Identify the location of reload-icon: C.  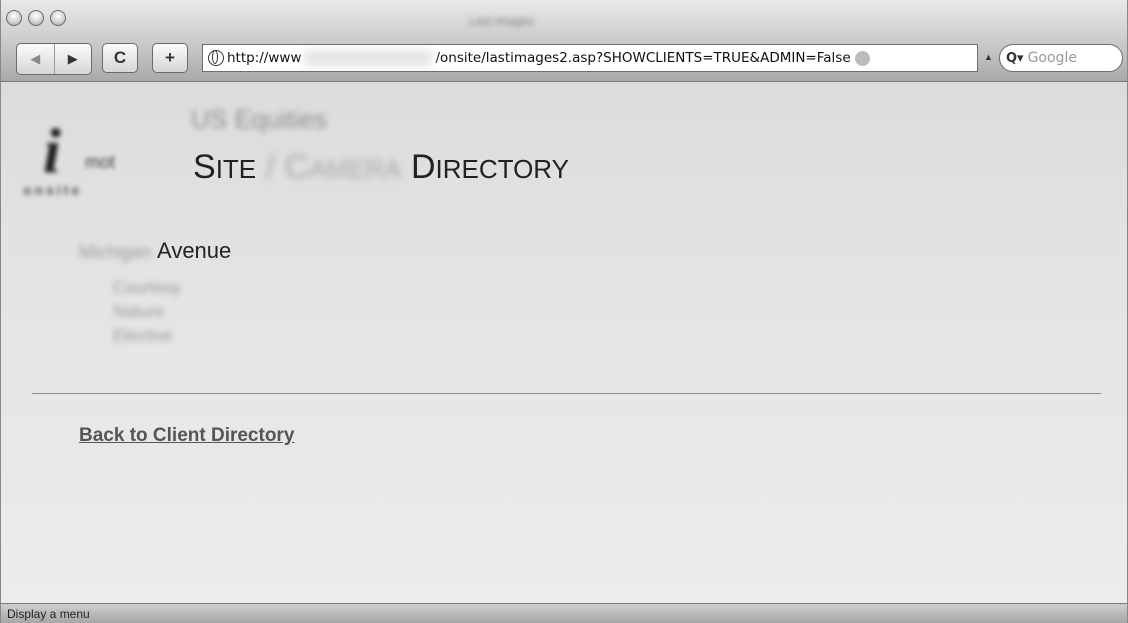
(120, 57).